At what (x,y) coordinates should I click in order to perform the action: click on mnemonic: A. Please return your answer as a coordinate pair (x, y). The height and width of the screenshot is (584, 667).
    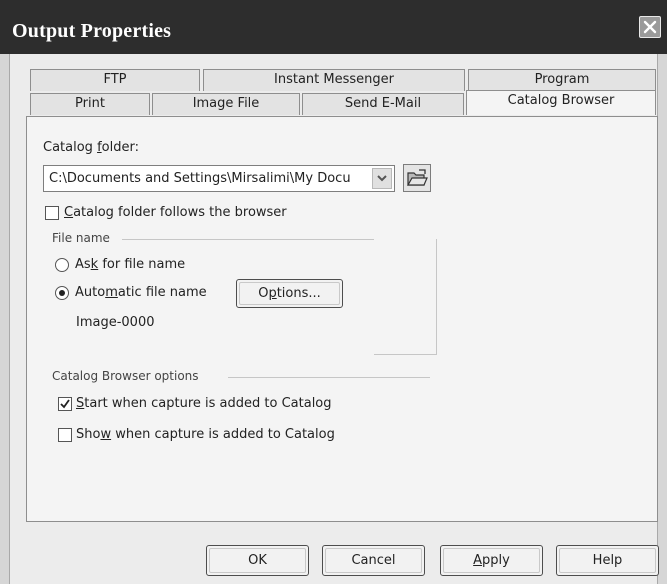
    Looking at the image, I should click on (478, 560).